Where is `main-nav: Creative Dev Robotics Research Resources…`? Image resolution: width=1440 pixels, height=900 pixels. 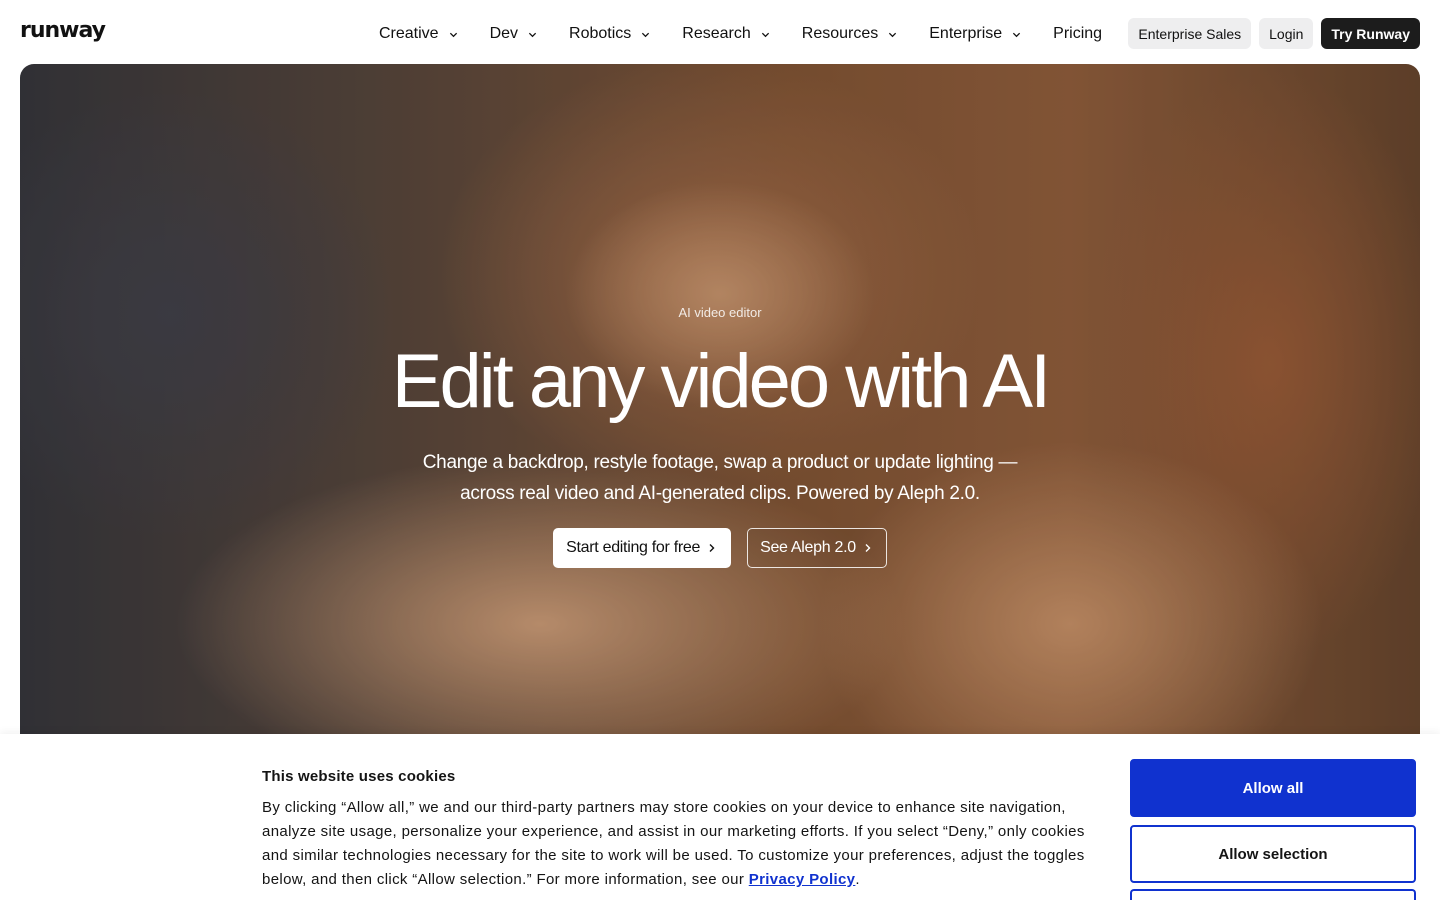 main-nav: Creative Dev Robotics Research Resources… is located at coordinates (740, 34).